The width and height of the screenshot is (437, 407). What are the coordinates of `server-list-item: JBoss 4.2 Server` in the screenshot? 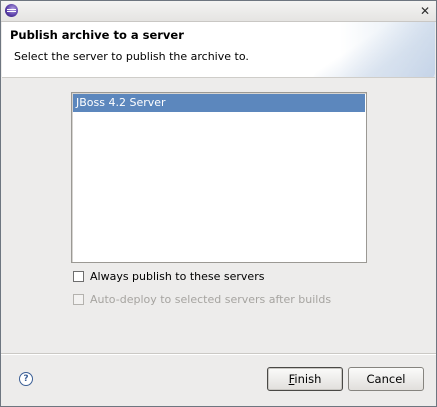 It's located at (219, 103).